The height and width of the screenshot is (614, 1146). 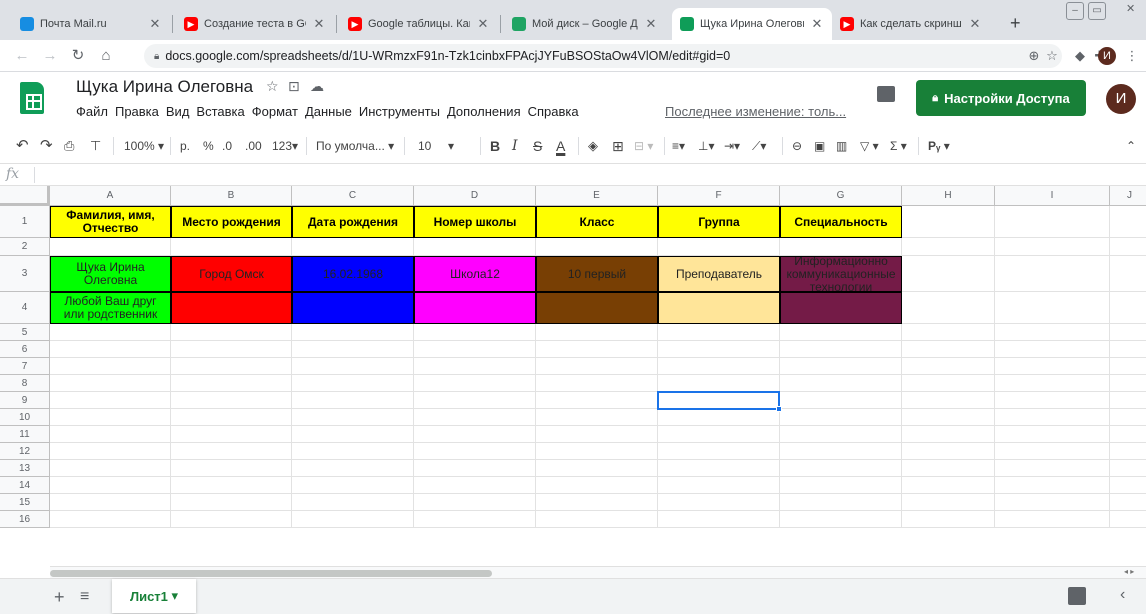 What do you see at coordinates (355, 146) in the screenshot?
I see `font-select: По умолча... ▾` at bounding box center [355, 146].